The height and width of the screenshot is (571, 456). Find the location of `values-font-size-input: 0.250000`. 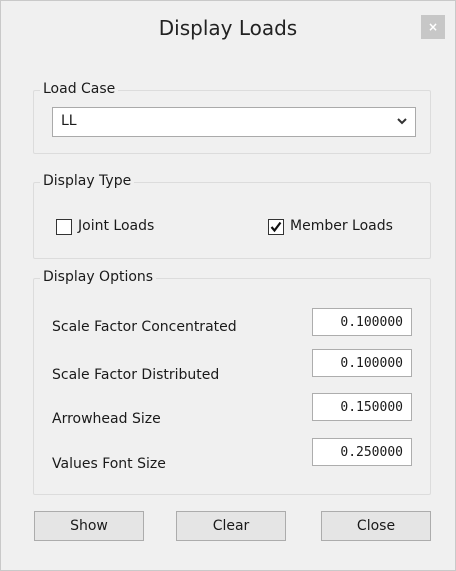

values-font-size-input: 0.250000 is located at coordinates (362, 452).